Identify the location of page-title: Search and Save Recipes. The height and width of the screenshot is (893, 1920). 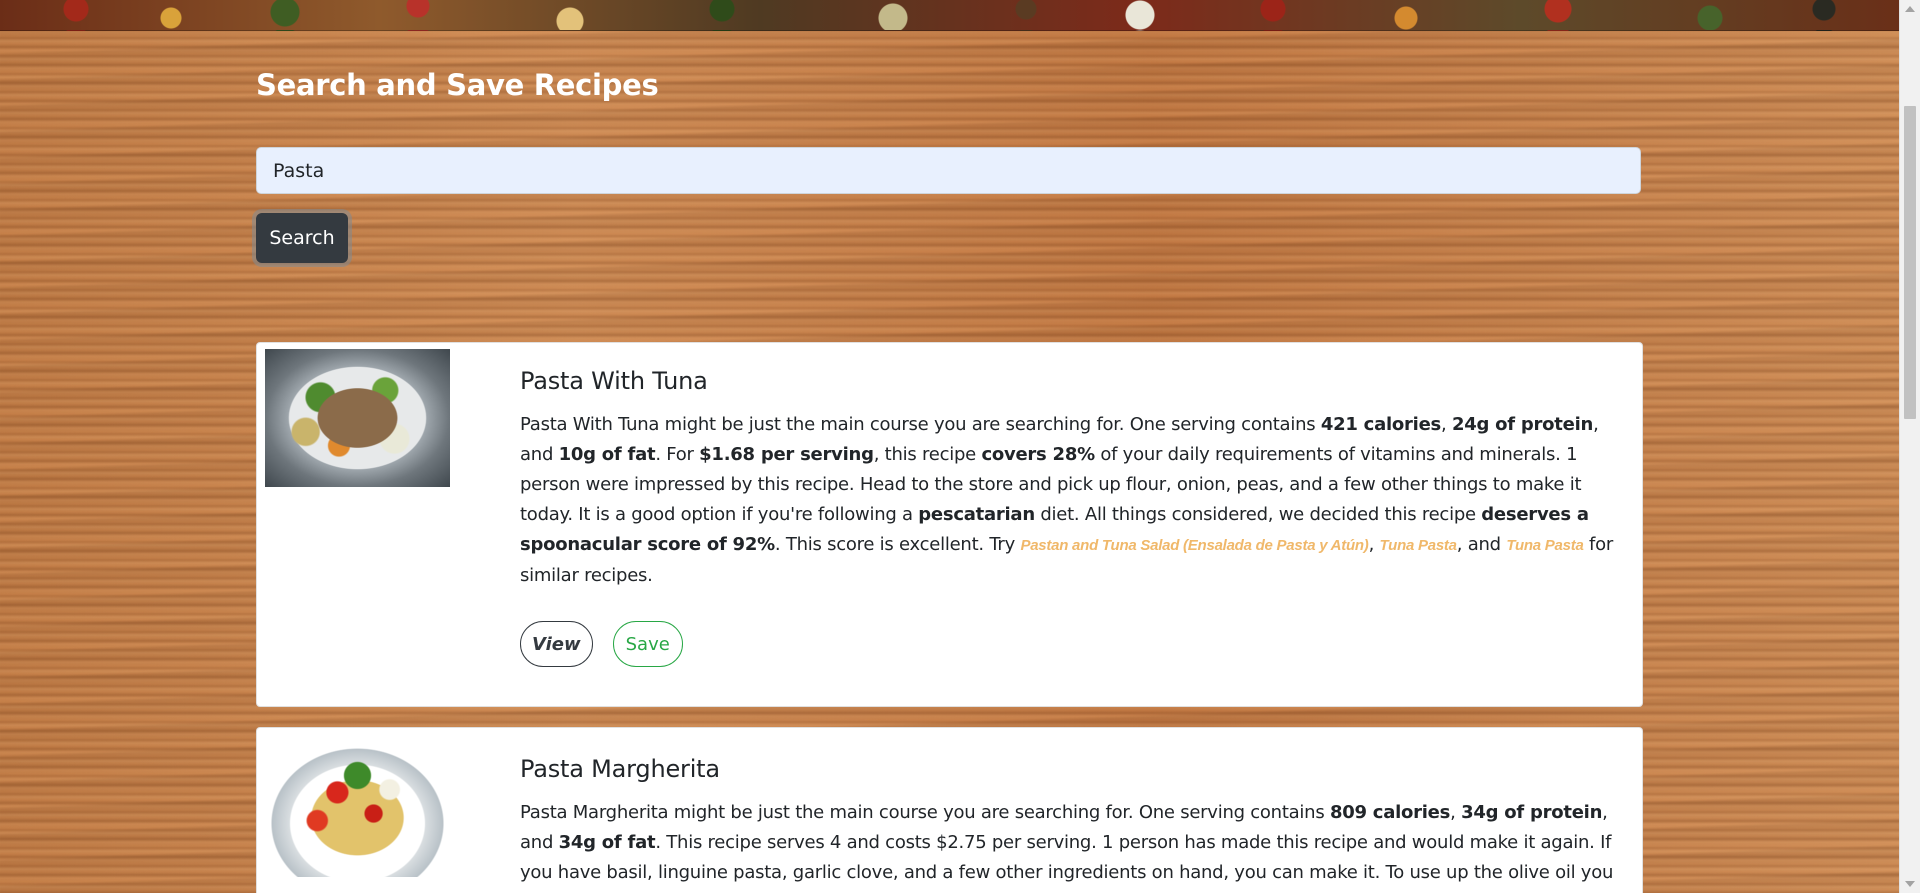
(457, 85).